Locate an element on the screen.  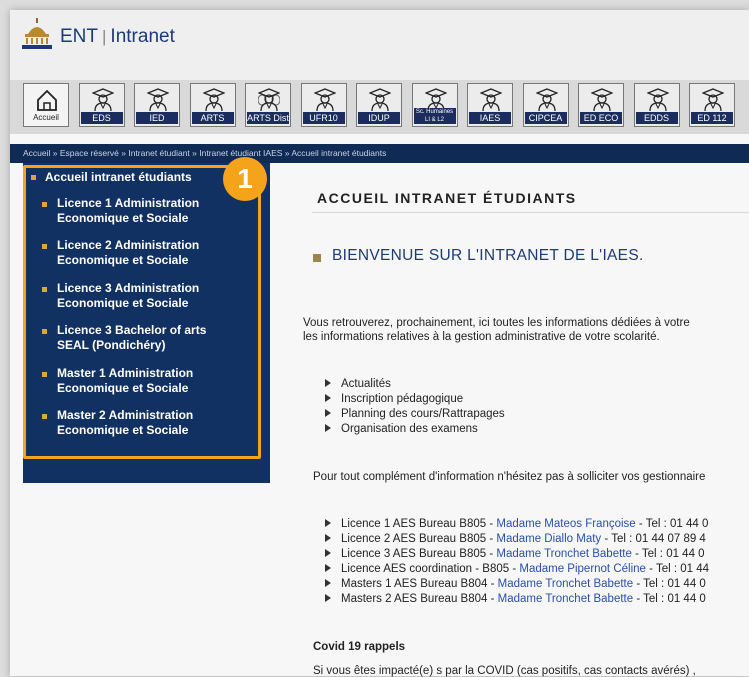
title-divider is located at coordinates (530, 212).